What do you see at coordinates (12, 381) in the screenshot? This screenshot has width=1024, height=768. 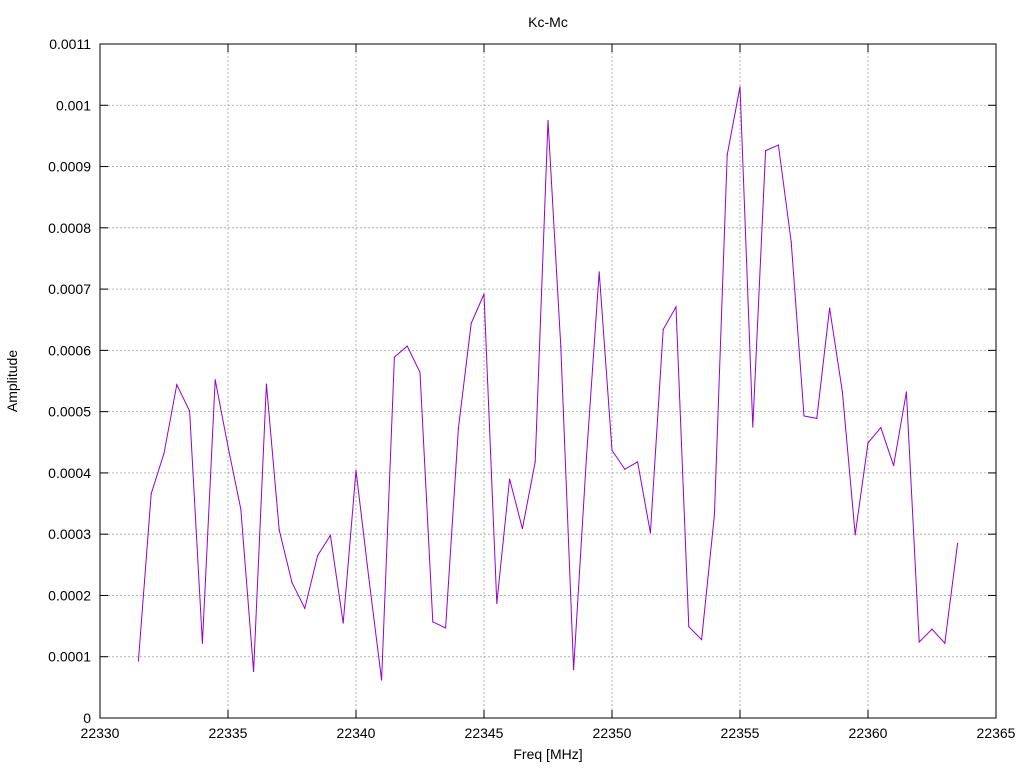 I see `y-axis-label: Amplitude` at bounding box center [12, 381].